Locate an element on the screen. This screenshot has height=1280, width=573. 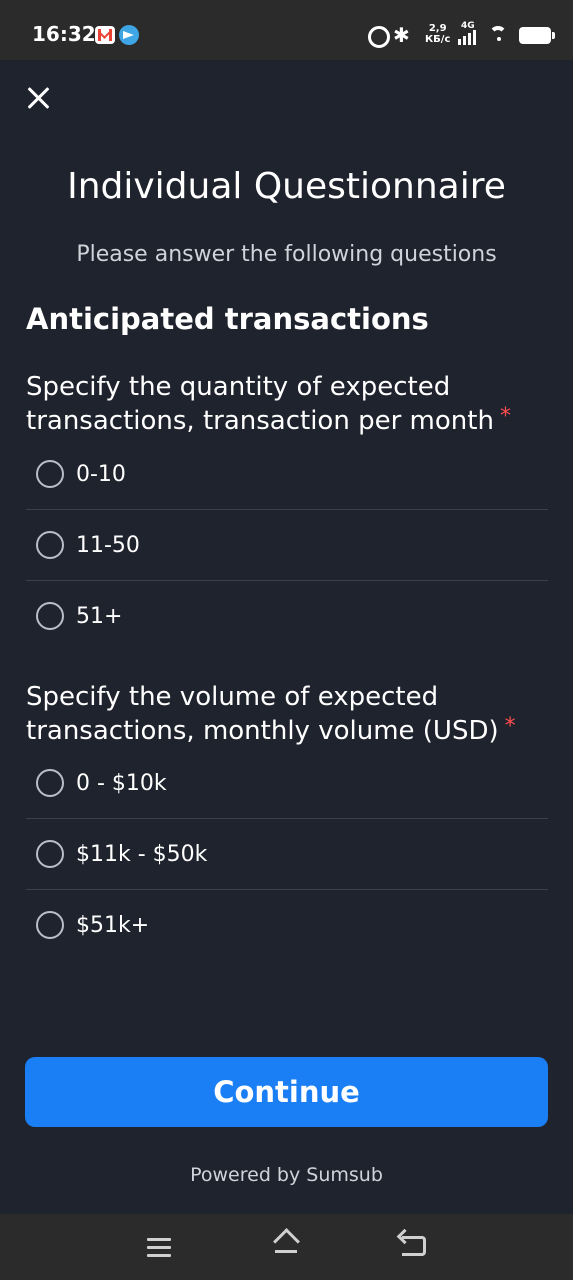
gmail-icon is located at coordinates (105, 35).